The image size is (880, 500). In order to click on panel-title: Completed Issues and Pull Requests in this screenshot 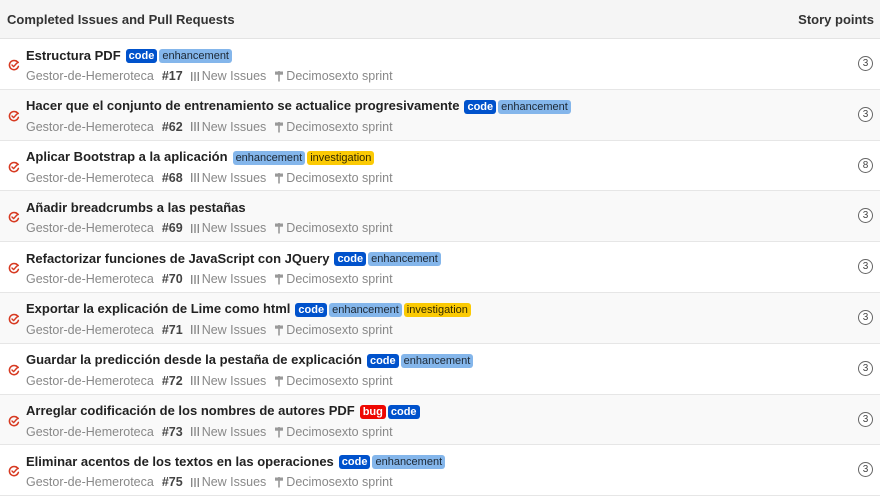, I will do `click(121, 19)`.